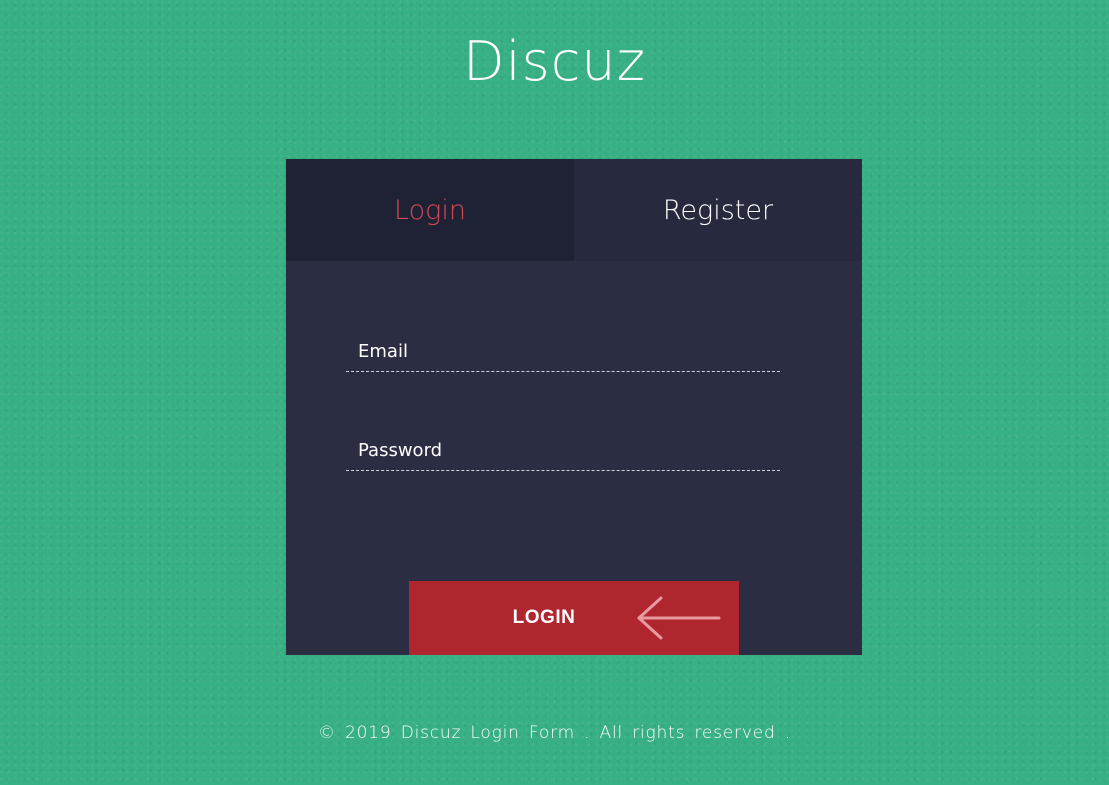  I want to click on auth-tabs: Login Register, so click(574, 210).